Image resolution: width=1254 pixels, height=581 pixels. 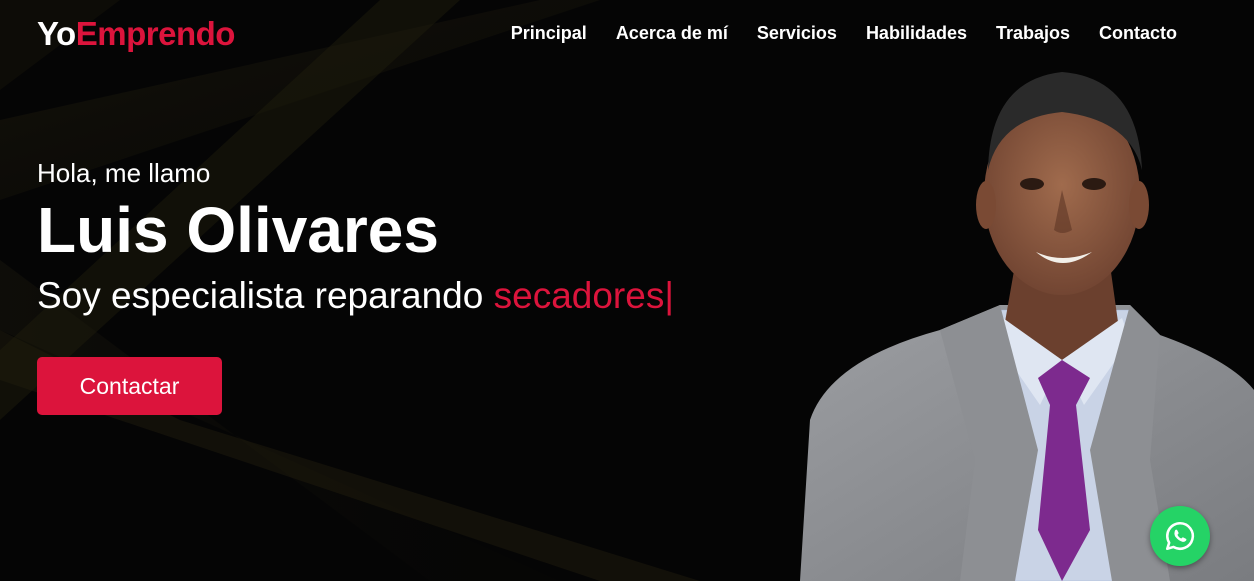 I want to click on logo-part-emprendo: Emprendo, so click(x=155, y=33).